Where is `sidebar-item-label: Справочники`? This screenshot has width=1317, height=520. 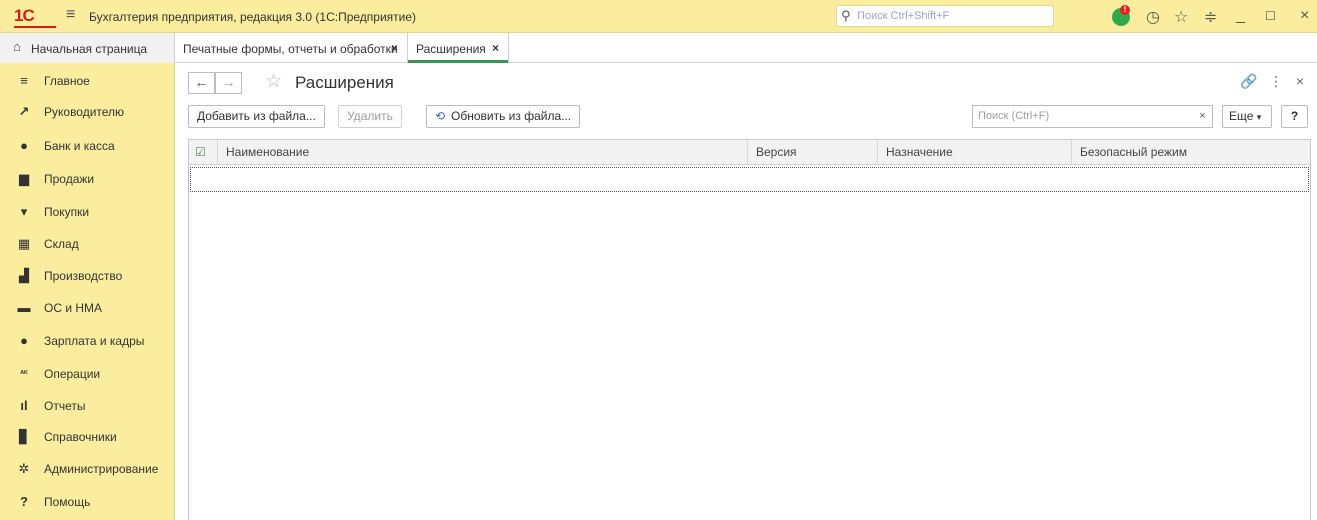
sidebar-item-label: Справочники is located at coordinates (80, 437).